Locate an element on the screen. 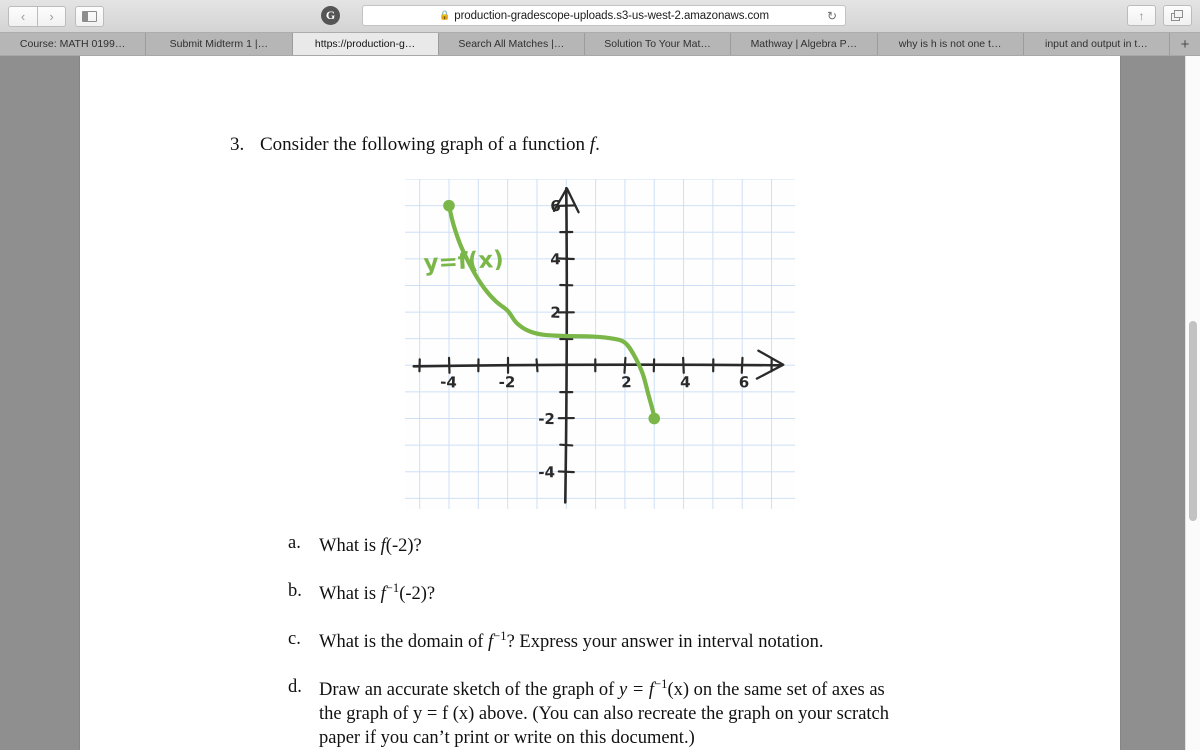 The image size is (1200, 750). toolbar-right-actions: ↑ is located at coordinates (1159, 15).